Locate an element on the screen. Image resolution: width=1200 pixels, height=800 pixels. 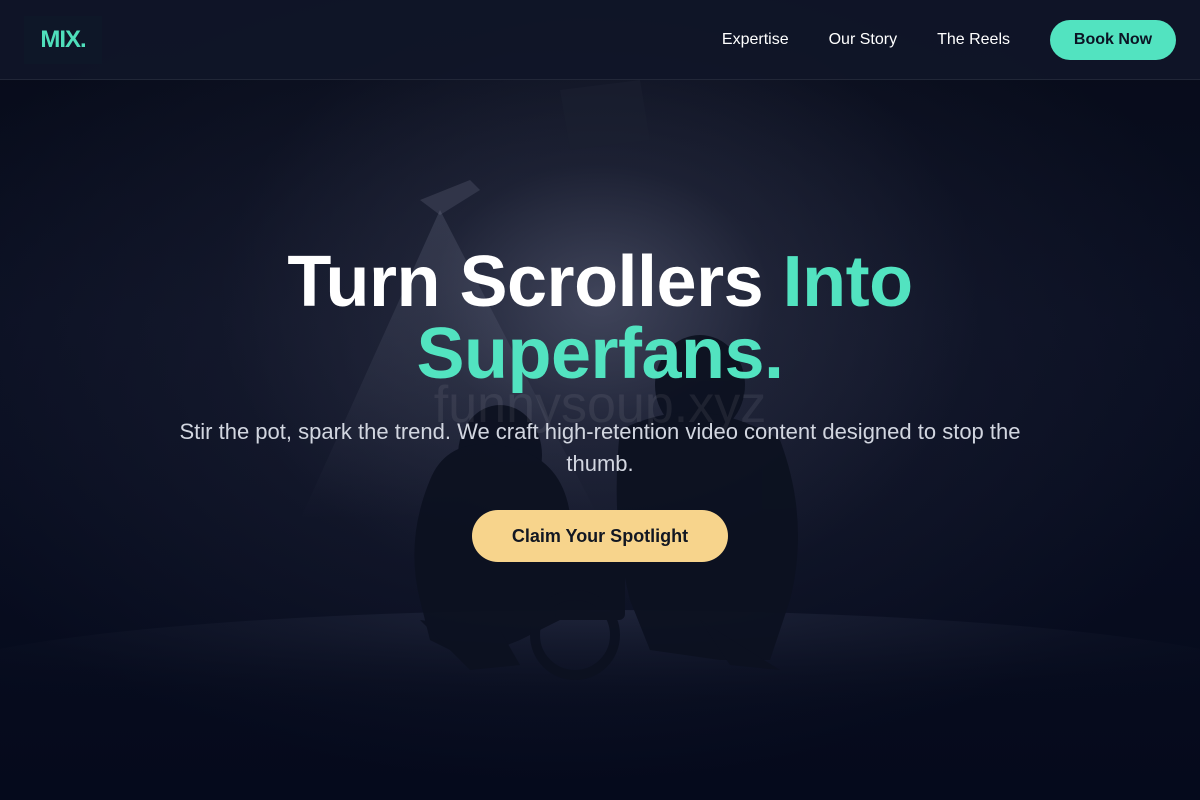
logo: MIX. is located at coordinates (63, 40).